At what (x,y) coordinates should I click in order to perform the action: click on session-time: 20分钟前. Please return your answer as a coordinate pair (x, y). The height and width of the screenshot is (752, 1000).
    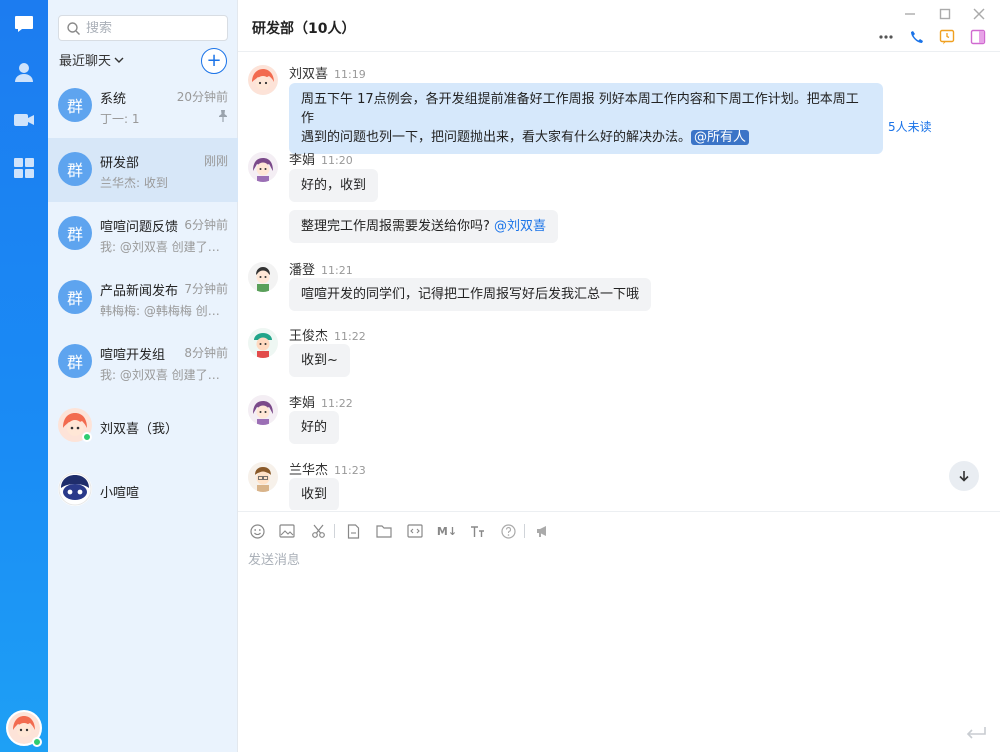
    Looking at the image, I should click on (202, 97).